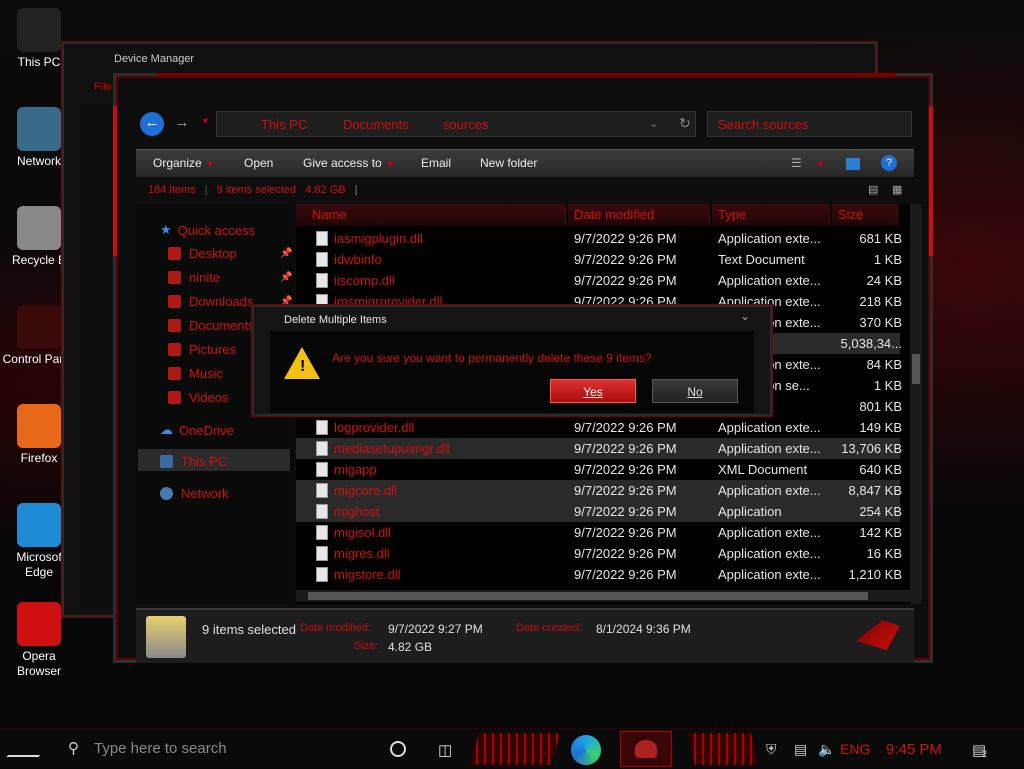 This screenshot has height=769, width=1024. Describe the element at coordinates (771, 215) in the screenshot. I see `column-header-type: Type` at that location.